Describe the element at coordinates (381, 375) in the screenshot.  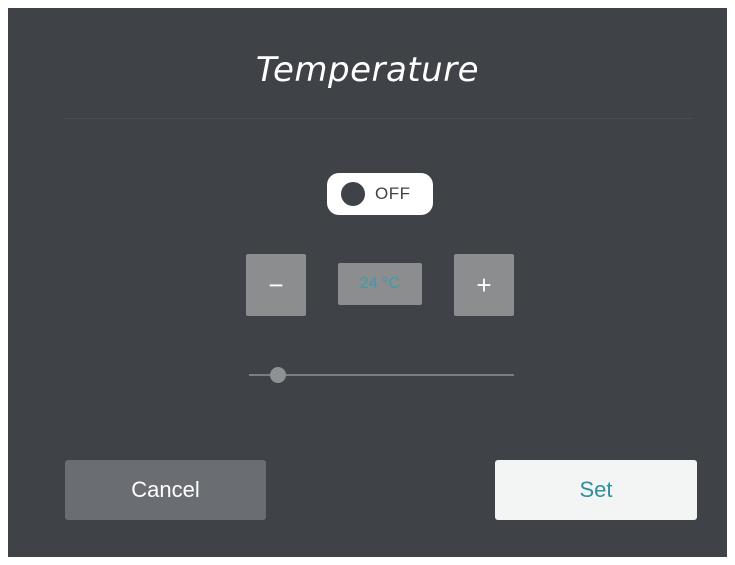
I see `temperature-slider` at that location.